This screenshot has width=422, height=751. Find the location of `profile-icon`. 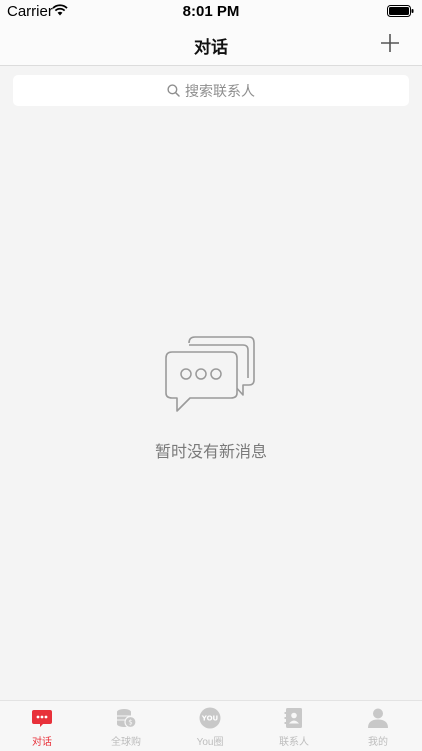

profile-icon is located at coordinates (378, 718).